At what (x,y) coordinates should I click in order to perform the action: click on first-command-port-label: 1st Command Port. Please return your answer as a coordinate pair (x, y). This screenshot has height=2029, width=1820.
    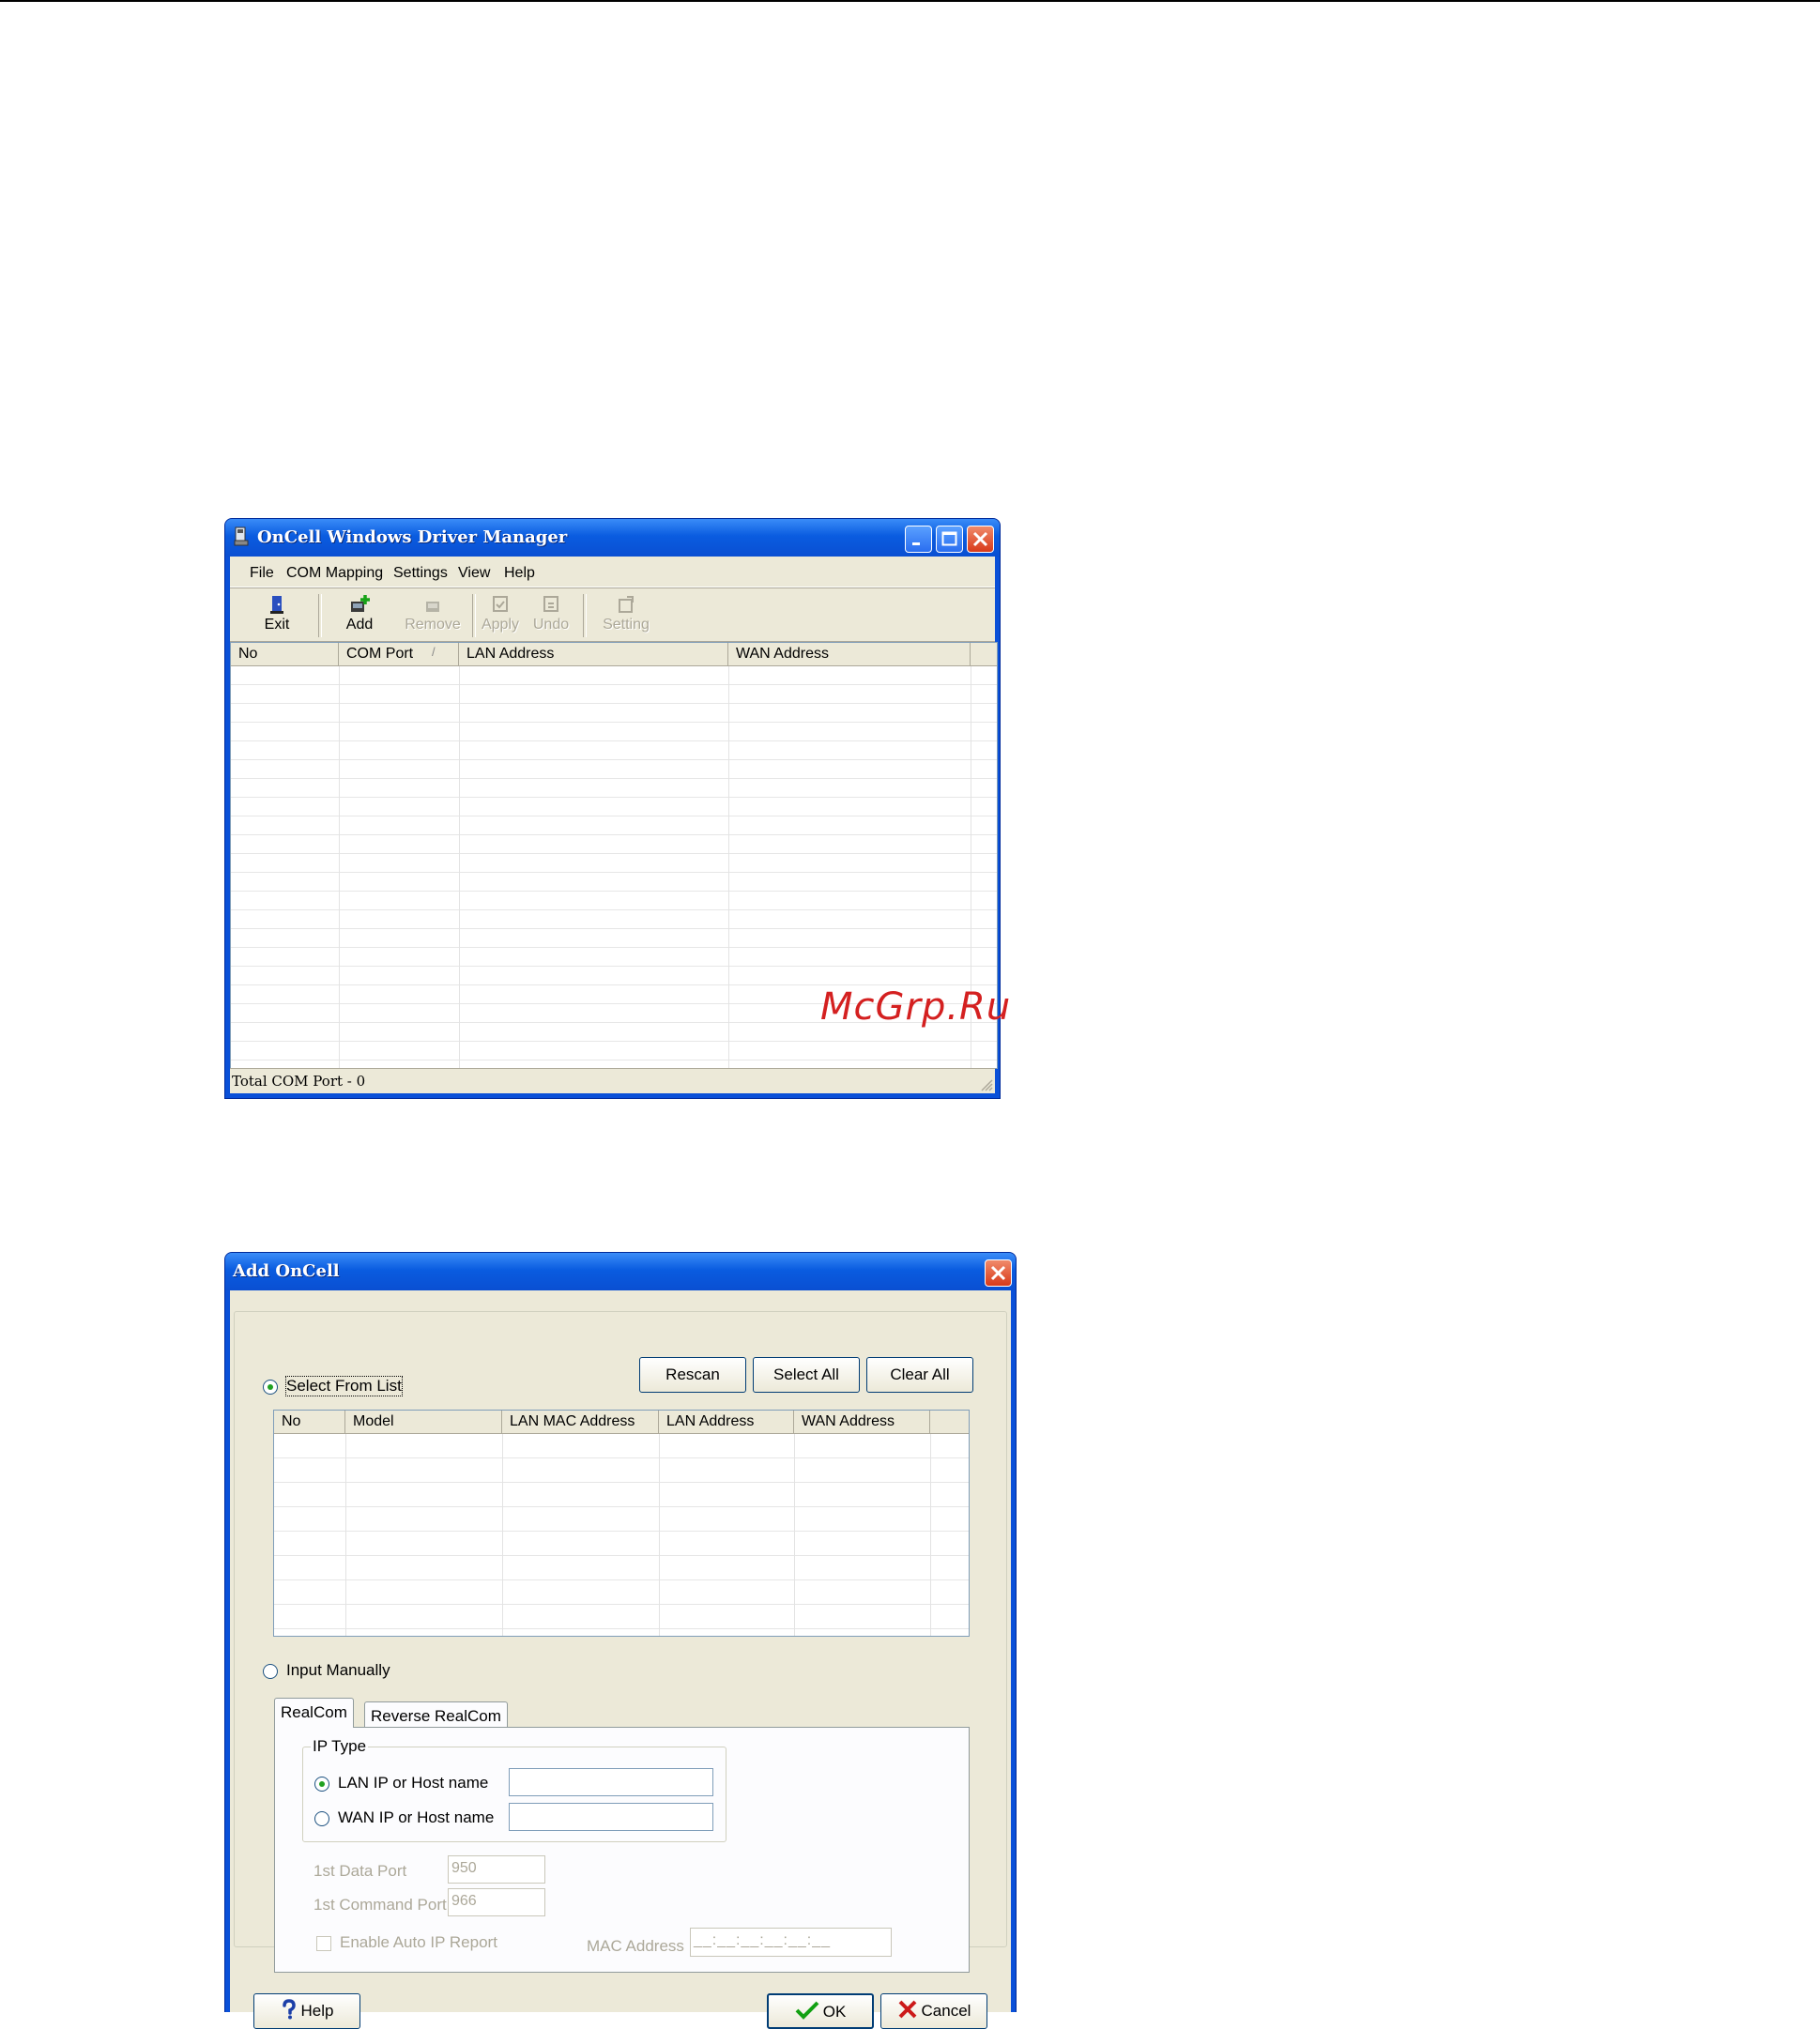
    Looking at the image, I should click on (380, 1905).